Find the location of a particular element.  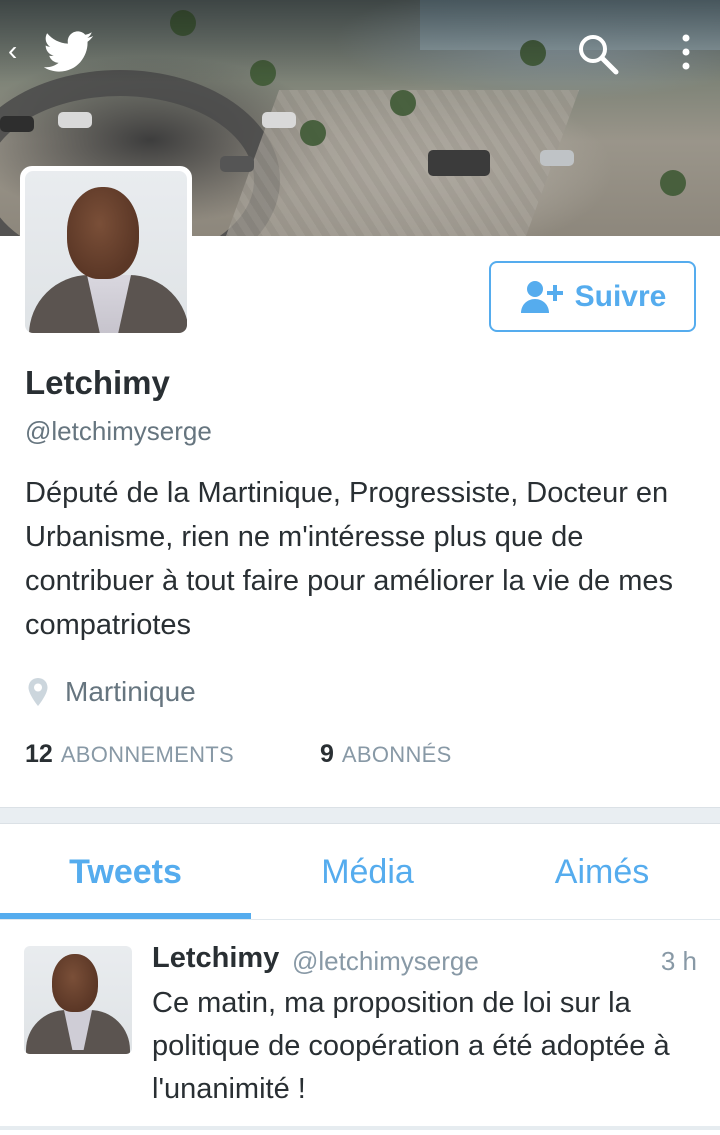

tweet-timestamp: 3 h is located at coordinates (678, 961).